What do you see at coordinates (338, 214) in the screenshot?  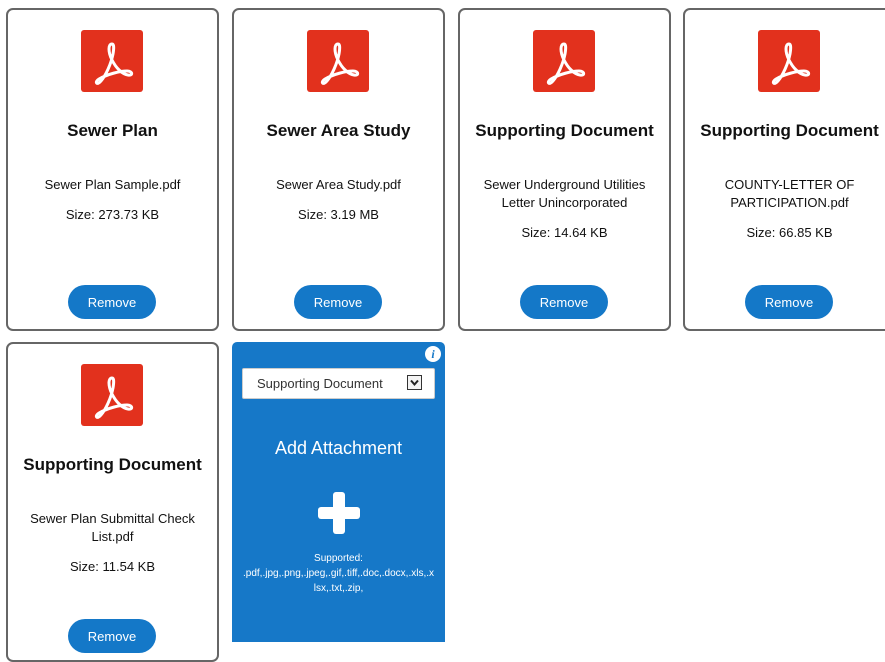 I see `file-size: Size: 3.19 MB` at bounding box center [338, 214].